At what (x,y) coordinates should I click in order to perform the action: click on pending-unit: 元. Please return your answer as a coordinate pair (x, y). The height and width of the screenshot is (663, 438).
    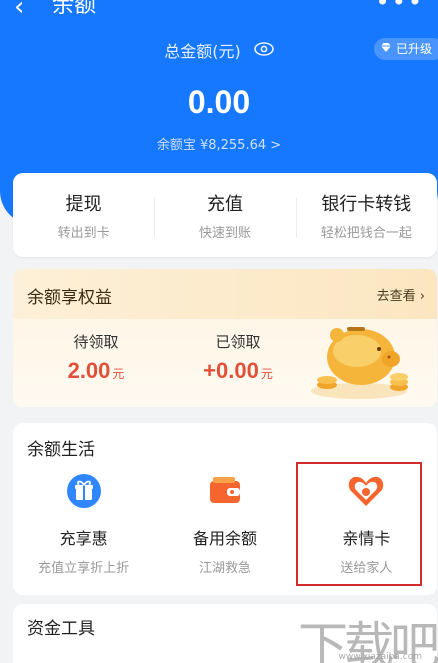
    Looking at the image, I should click on (118, 374).